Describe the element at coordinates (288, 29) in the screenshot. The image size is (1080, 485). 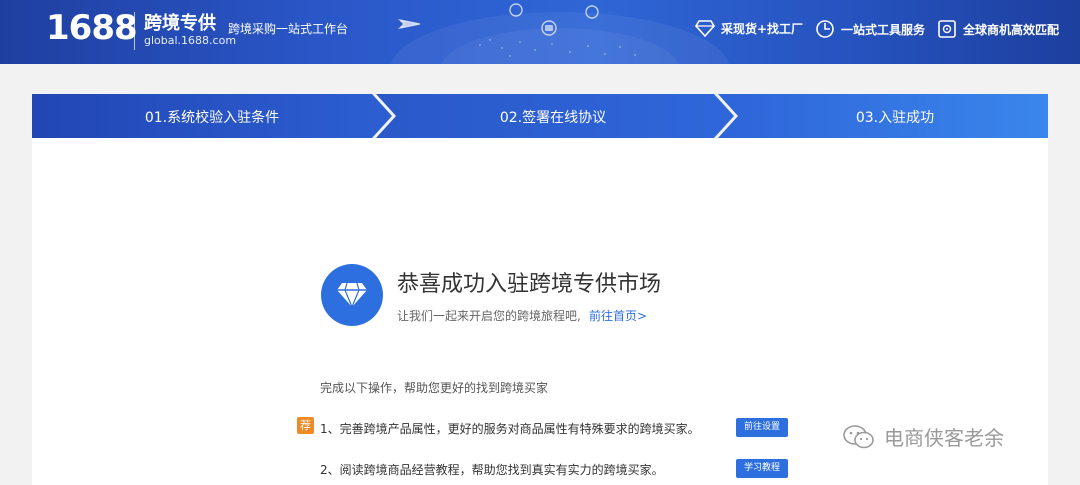
I see `header-tagline: 跨境采购一站式工作台` at that location.